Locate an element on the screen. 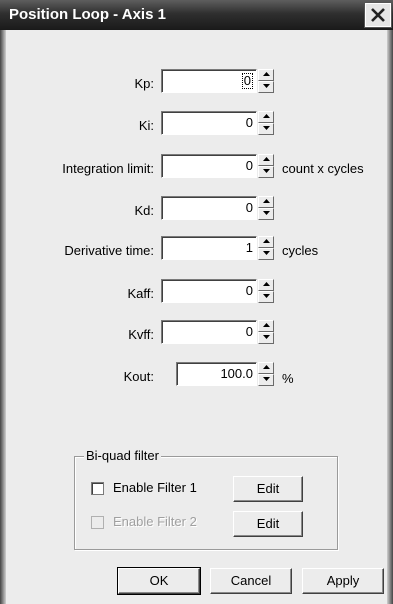  close-icon is located at coordinates (378, 15).